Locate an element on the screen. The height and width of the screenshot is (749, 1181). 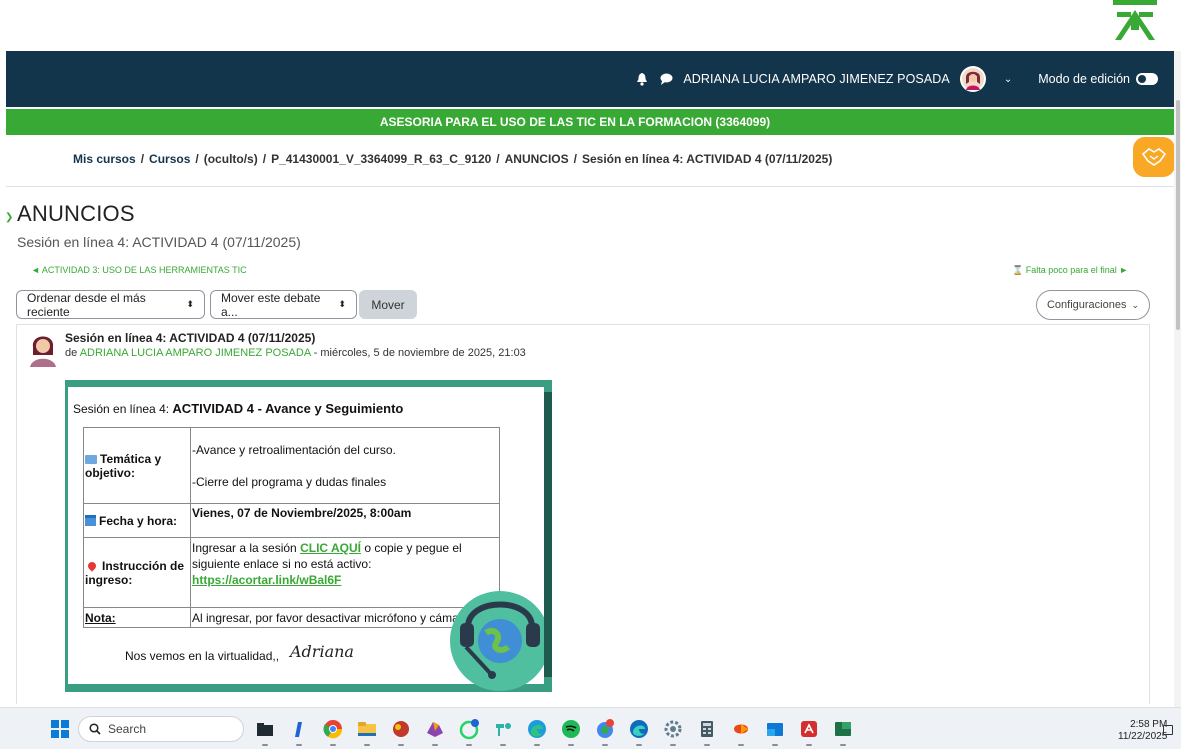
handshake-icon is located at coordinates (1154, 157).